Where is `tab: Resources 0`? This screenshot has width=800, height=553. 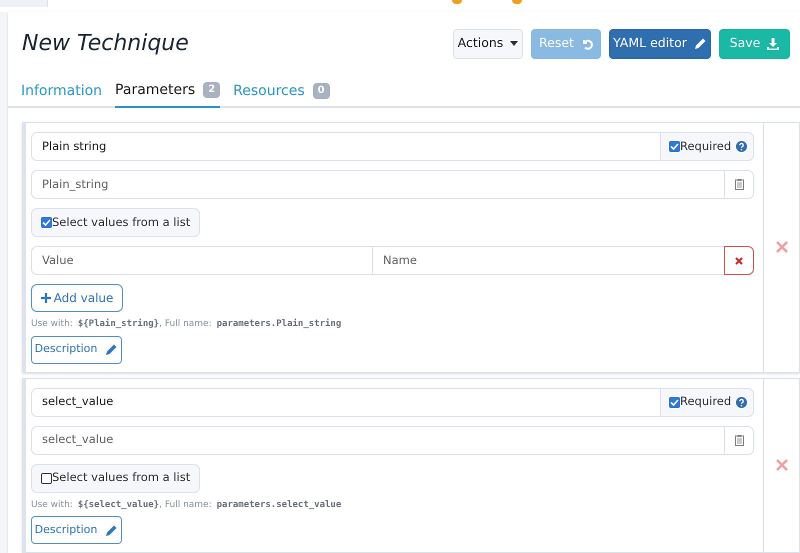
tab: Resources 0 is located at coordinates (281, 91).